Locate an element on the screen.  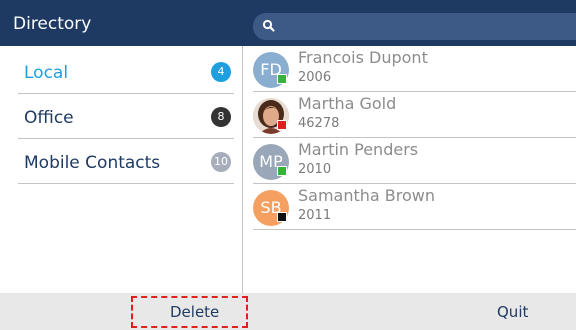
avatar: MP is located at coordinates (271, 162).